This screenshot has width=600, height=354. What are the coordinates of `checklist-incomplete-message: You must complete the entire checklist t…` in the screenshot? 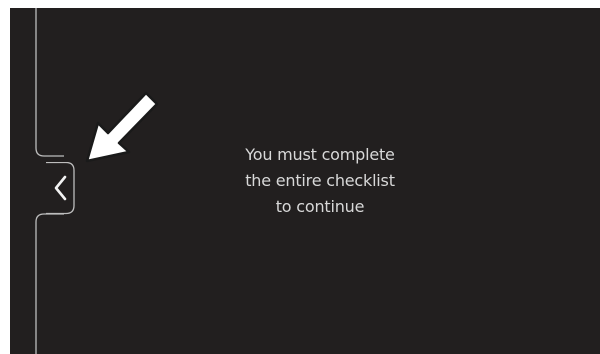 It's located at (320, 181).